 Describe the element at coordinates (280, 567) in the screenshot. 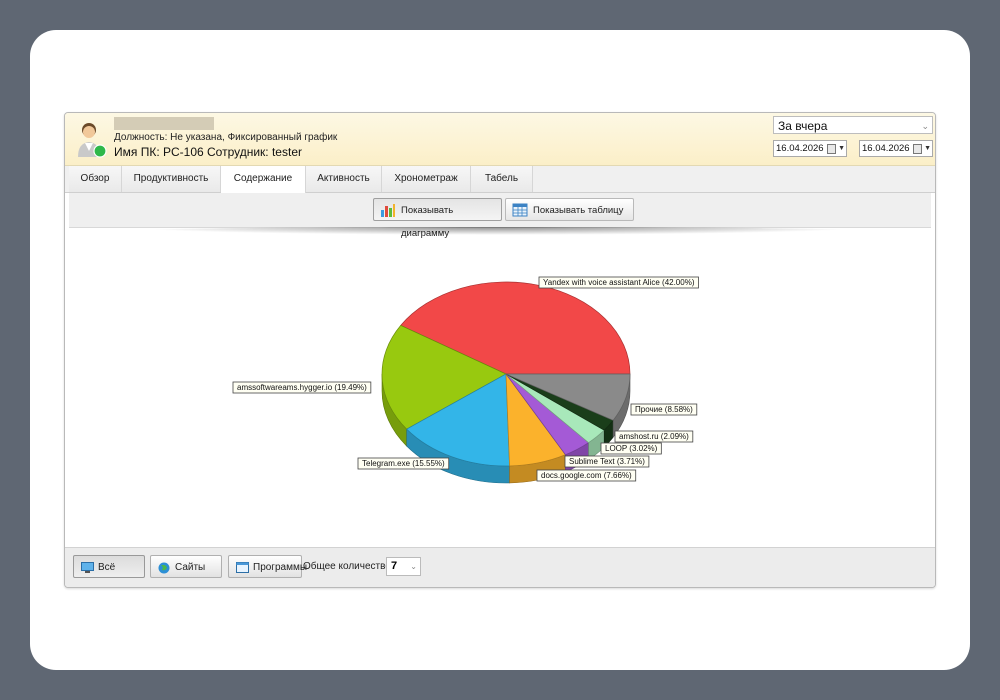

I see `filter-programs-label: Программы` at that location.